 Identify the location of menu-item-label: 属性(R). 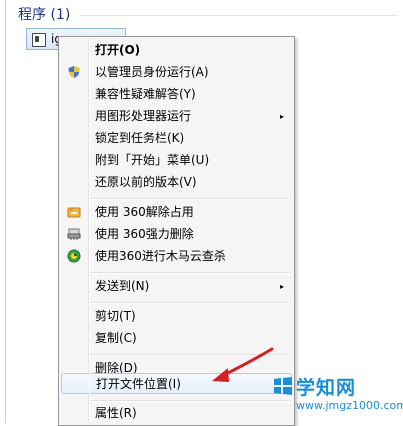
(116, 413).